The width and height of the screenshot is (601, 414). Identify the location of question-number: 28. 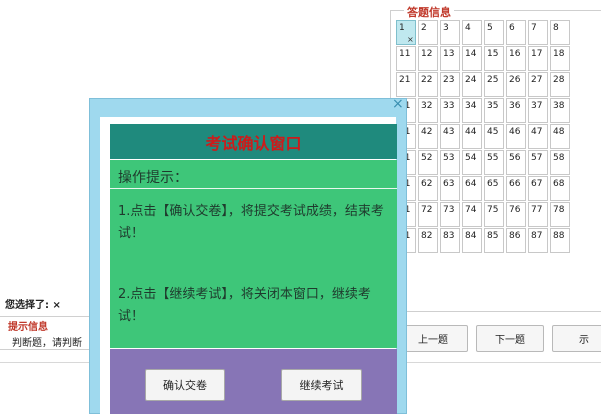
(559, 80).